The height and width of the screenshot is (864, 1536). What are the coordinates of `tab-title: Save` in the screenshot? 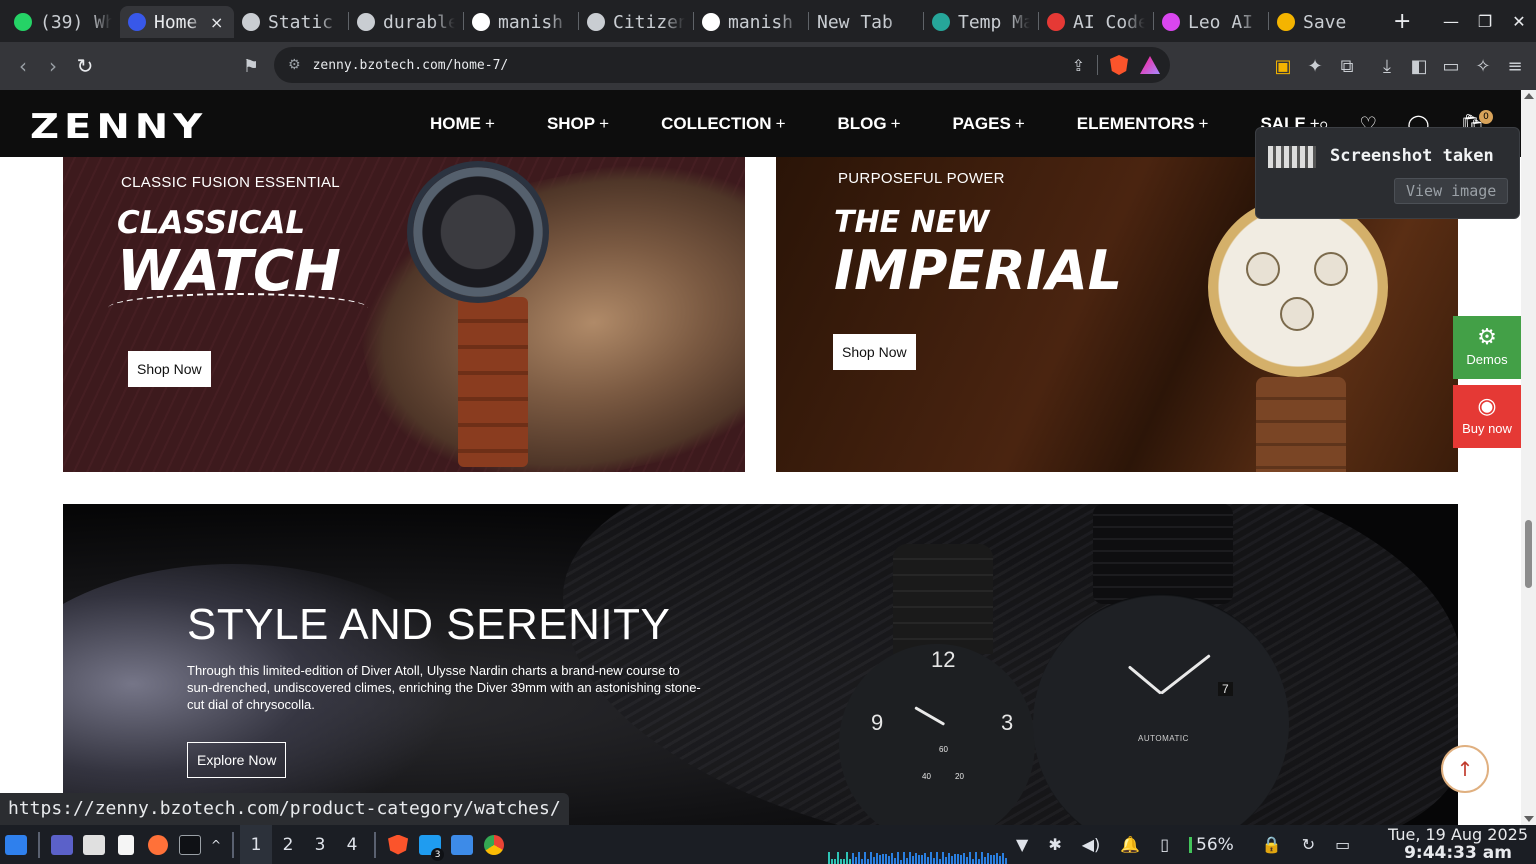 It's located at (1325, 22).